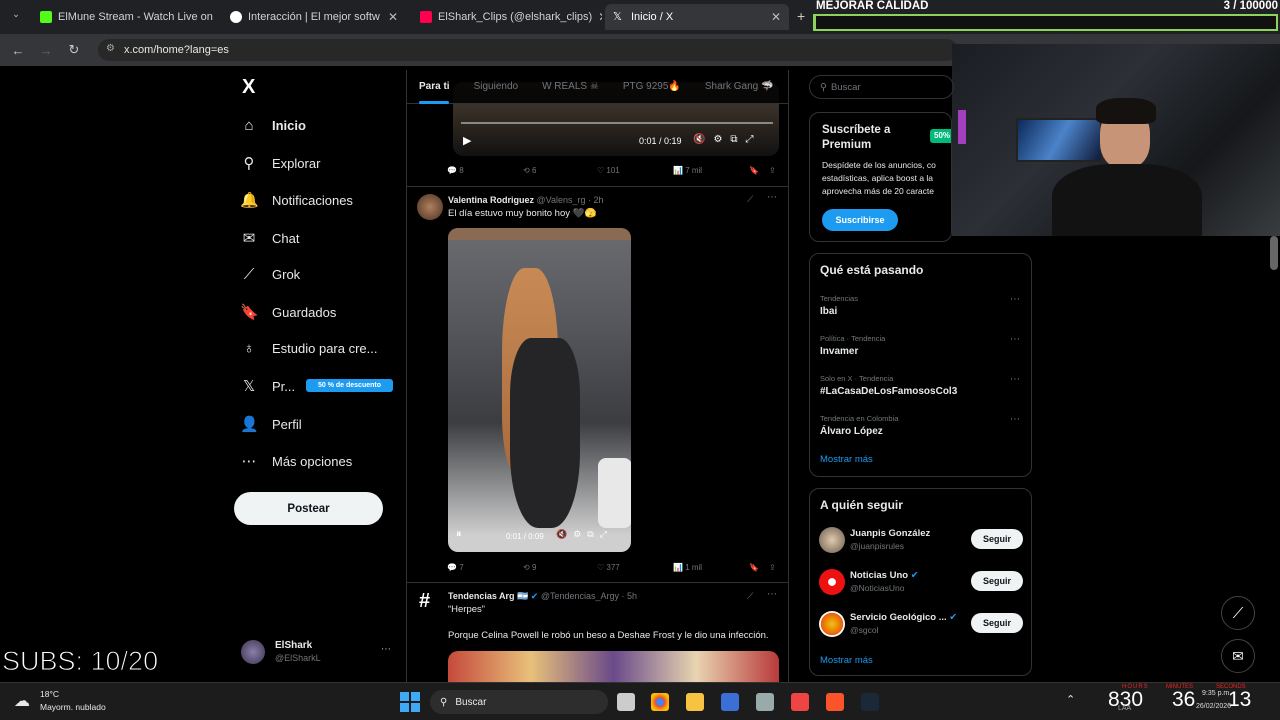 This screenshot has width=1280, height=720. I want to click on search-input: ⚲ Buscar, so click(881, 87).